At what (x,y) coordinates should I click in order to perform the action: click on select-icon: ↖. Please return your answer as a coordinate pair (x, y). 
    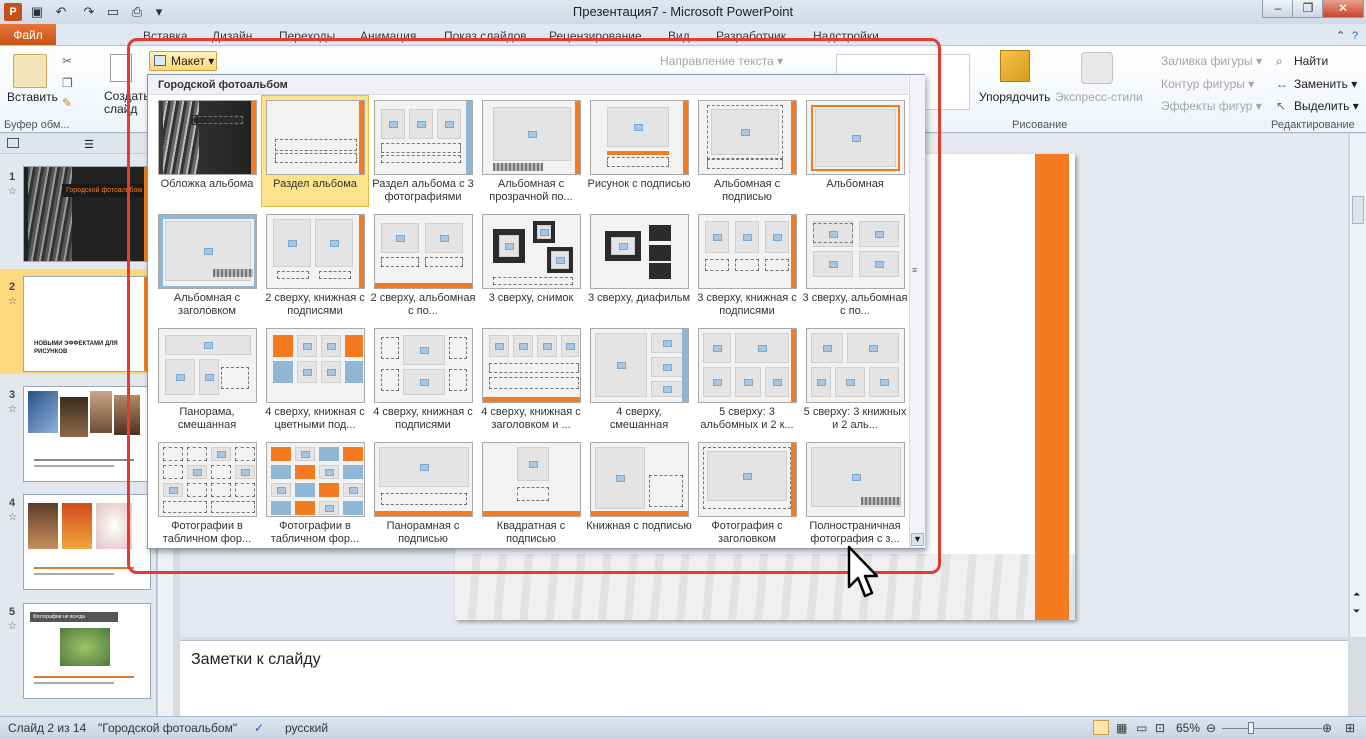
    Looking at the image, I should click on (1281, 106).